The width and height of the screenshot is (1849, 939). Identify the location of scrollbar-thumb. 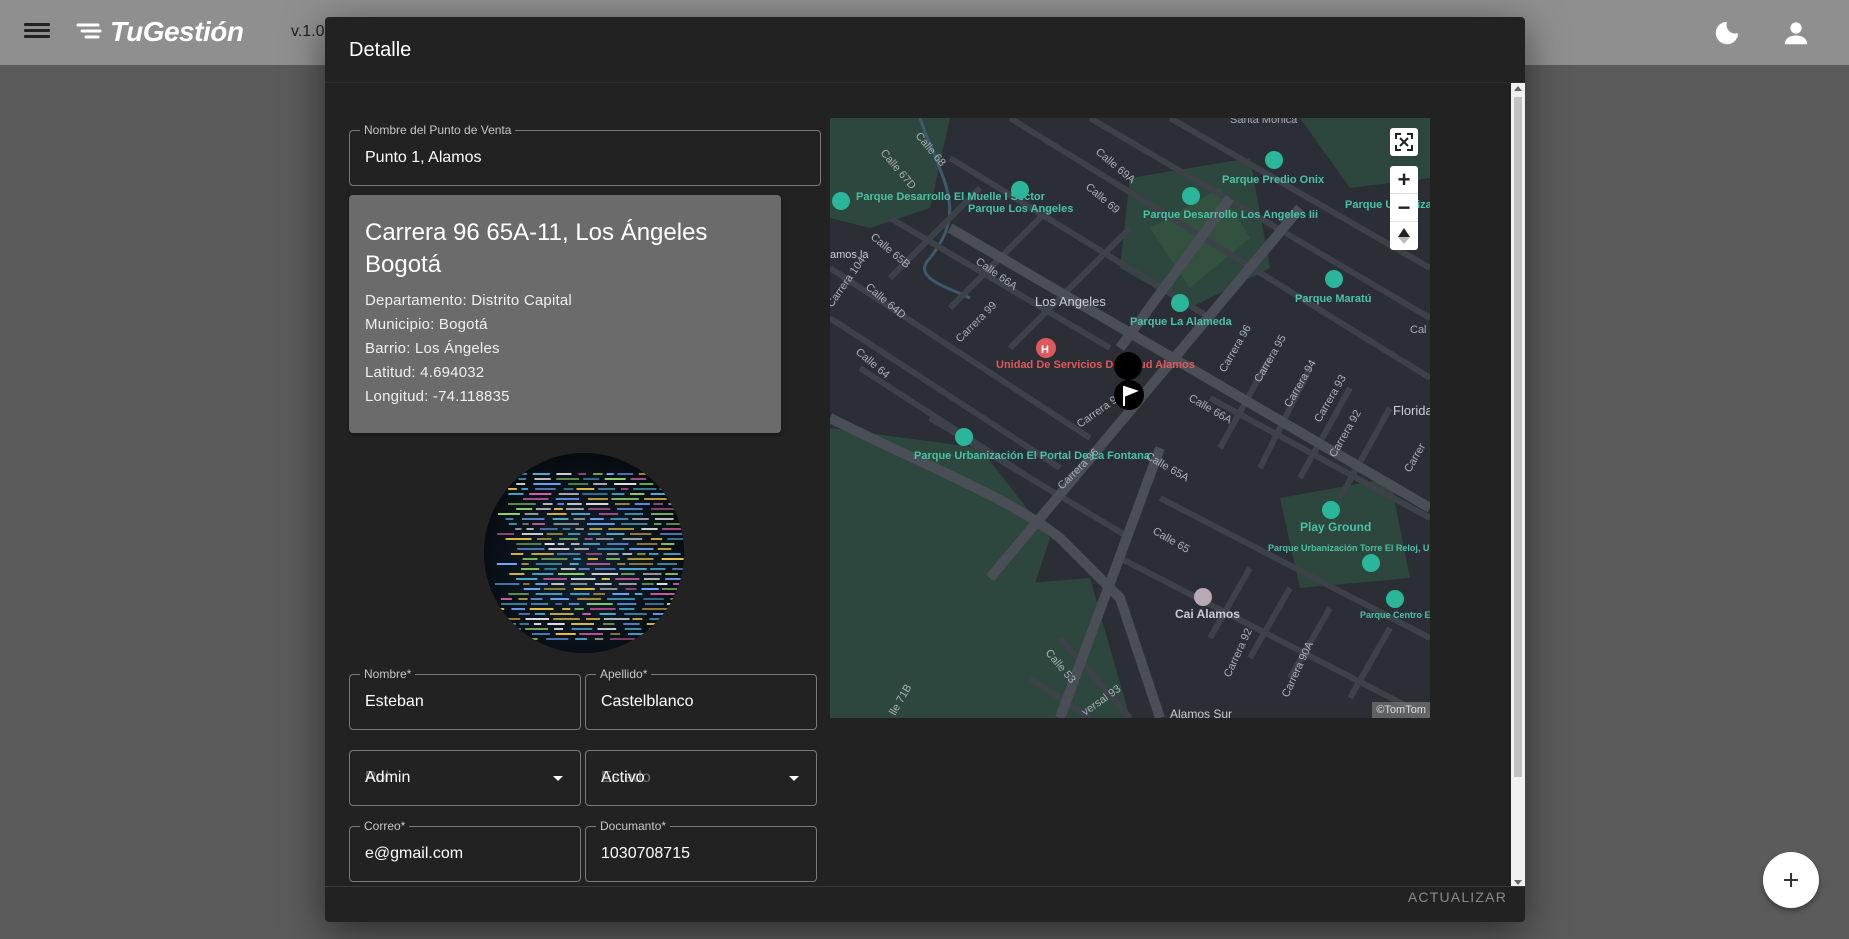
(1518, 437).